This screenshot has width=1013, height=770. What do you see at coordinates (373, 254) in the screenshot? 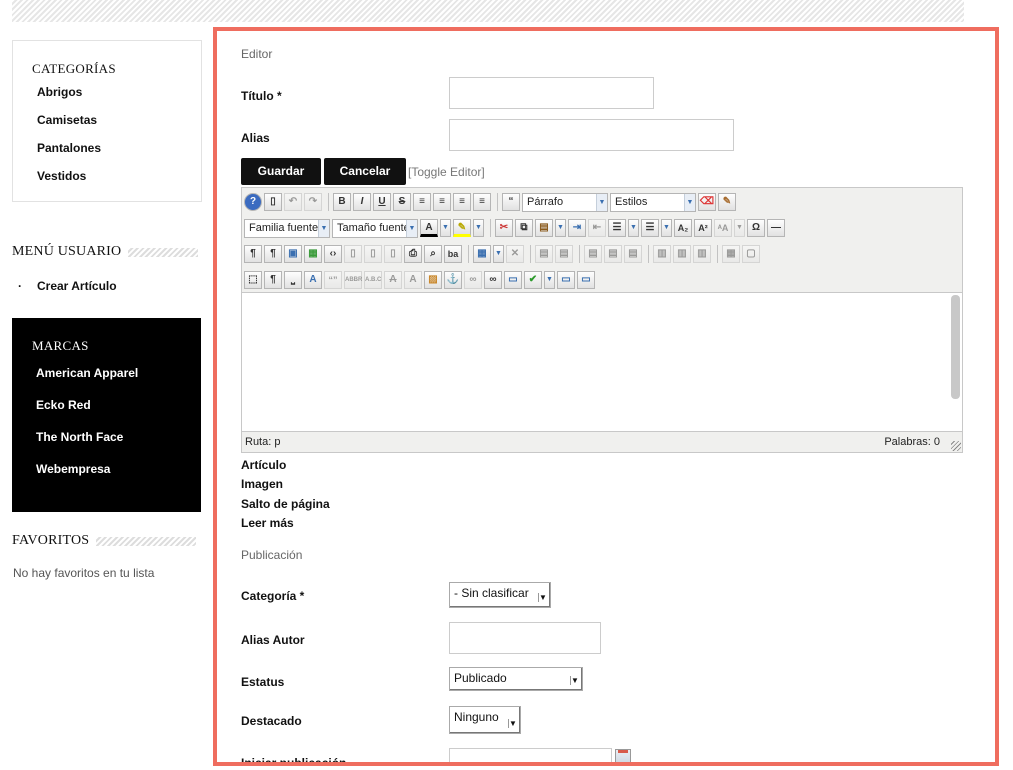
I see `edit-template-icon: ▯` at bounding box center [373, 254].